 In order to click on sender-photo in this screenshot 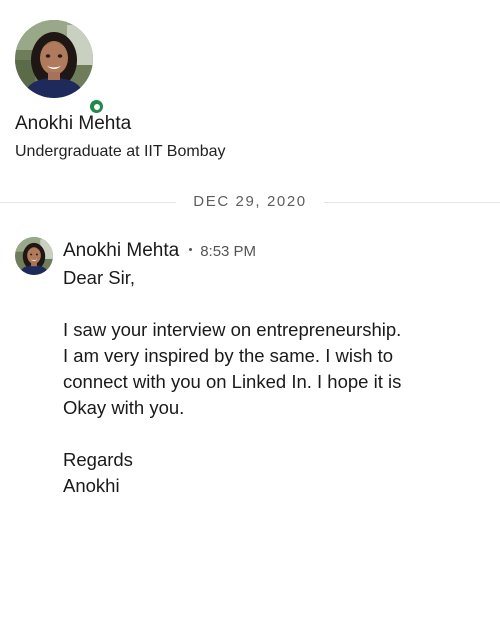, I will do `click(34, 256)`.